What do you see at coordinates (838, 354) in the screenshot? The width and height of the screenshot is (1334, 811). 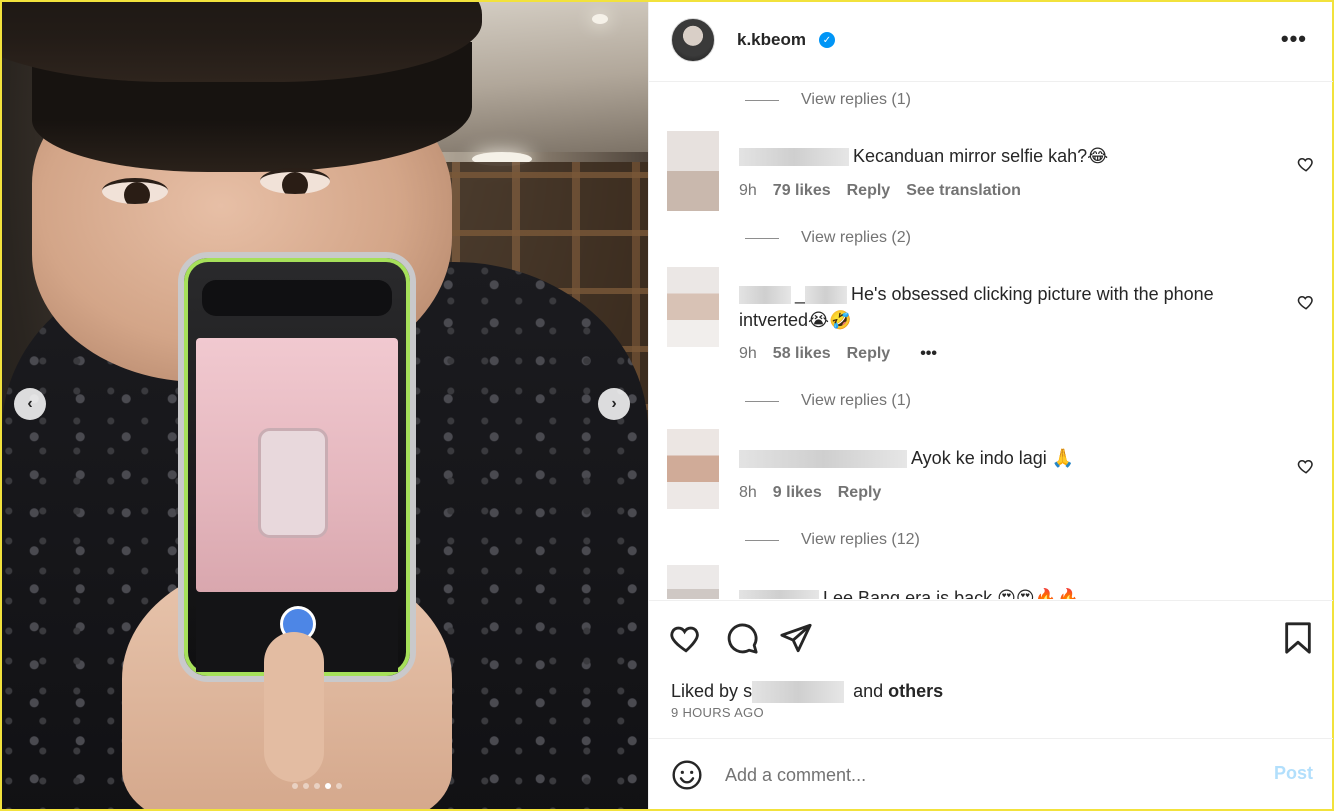 I see `comment-meta: 9h 58 likes Reply •••` at bounding box center [838, 354].